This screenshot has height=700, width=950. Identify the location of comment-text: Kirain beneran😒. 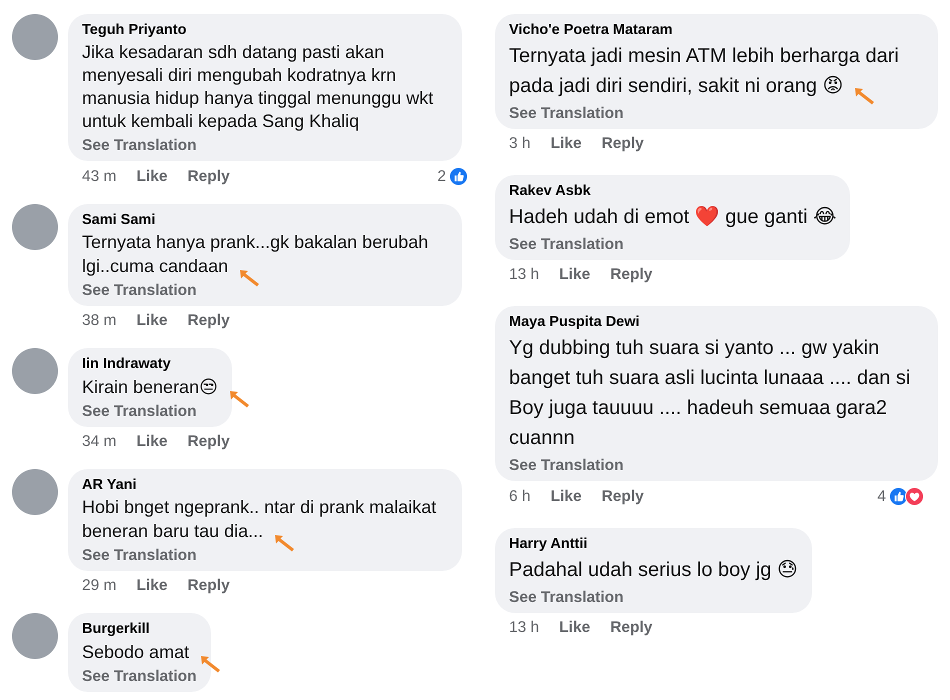
(150, 387).